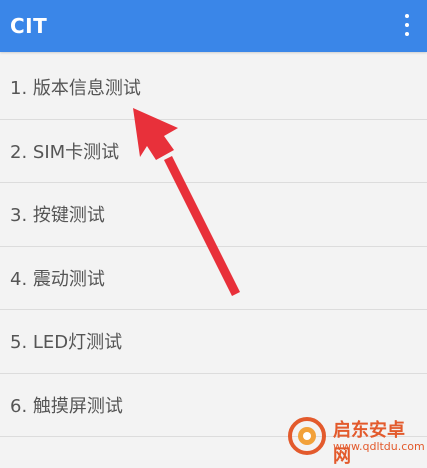 This screenshot has height=468, width=427. I want to click on app-bar: CIT, so click(213, 26).